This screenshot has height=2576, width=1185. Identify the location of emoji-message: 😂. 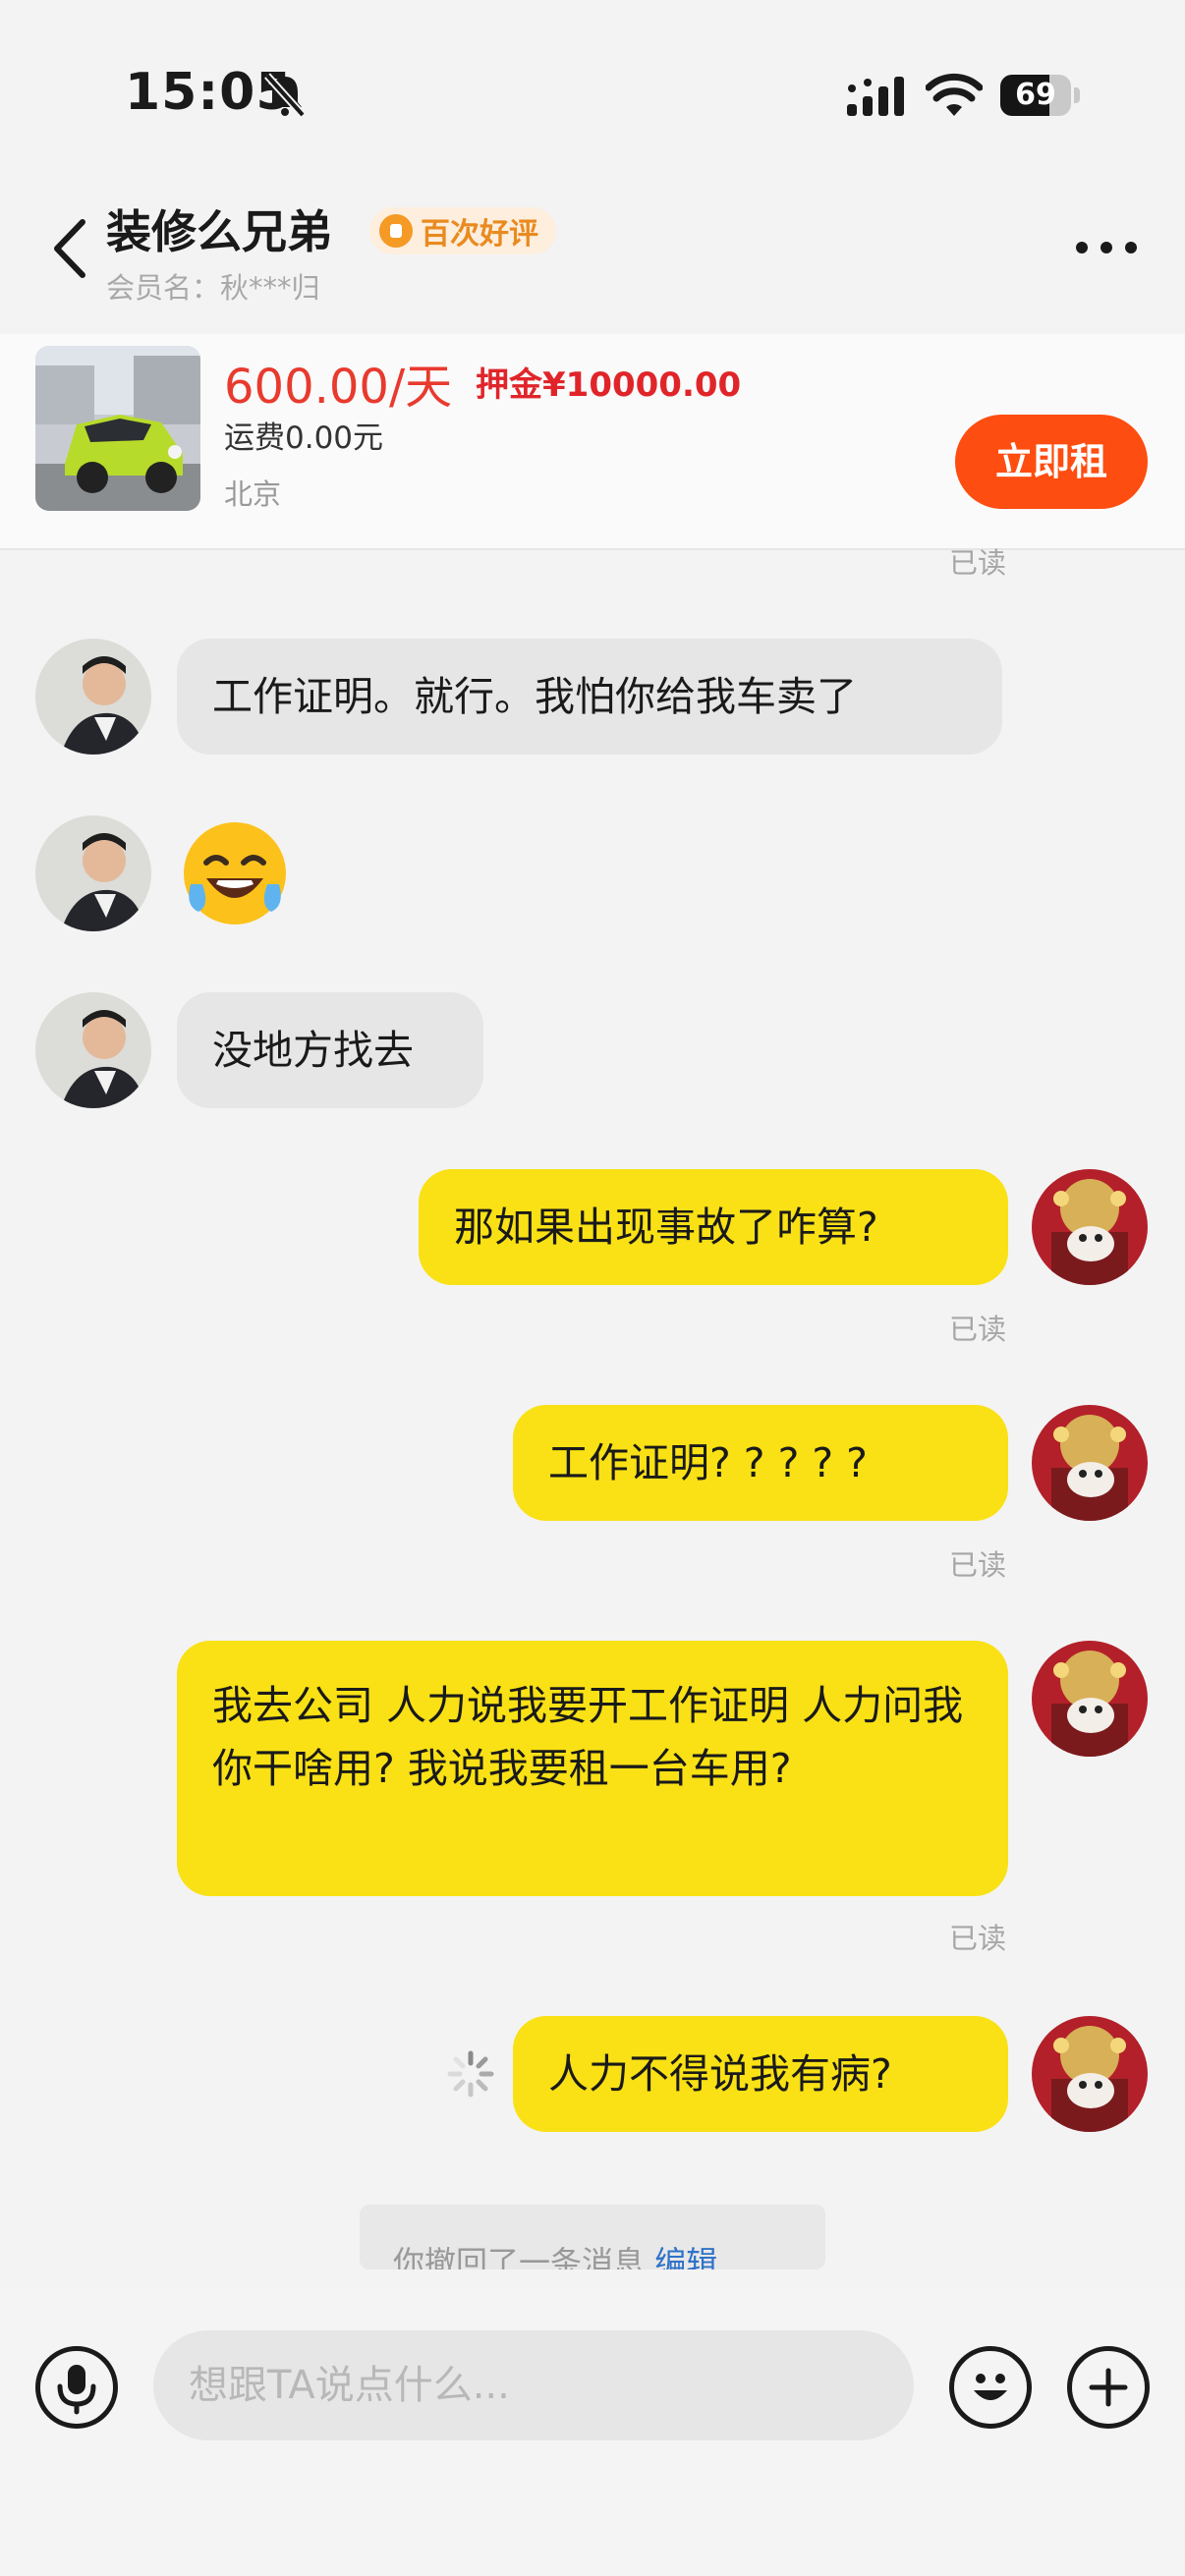
(235, 873).